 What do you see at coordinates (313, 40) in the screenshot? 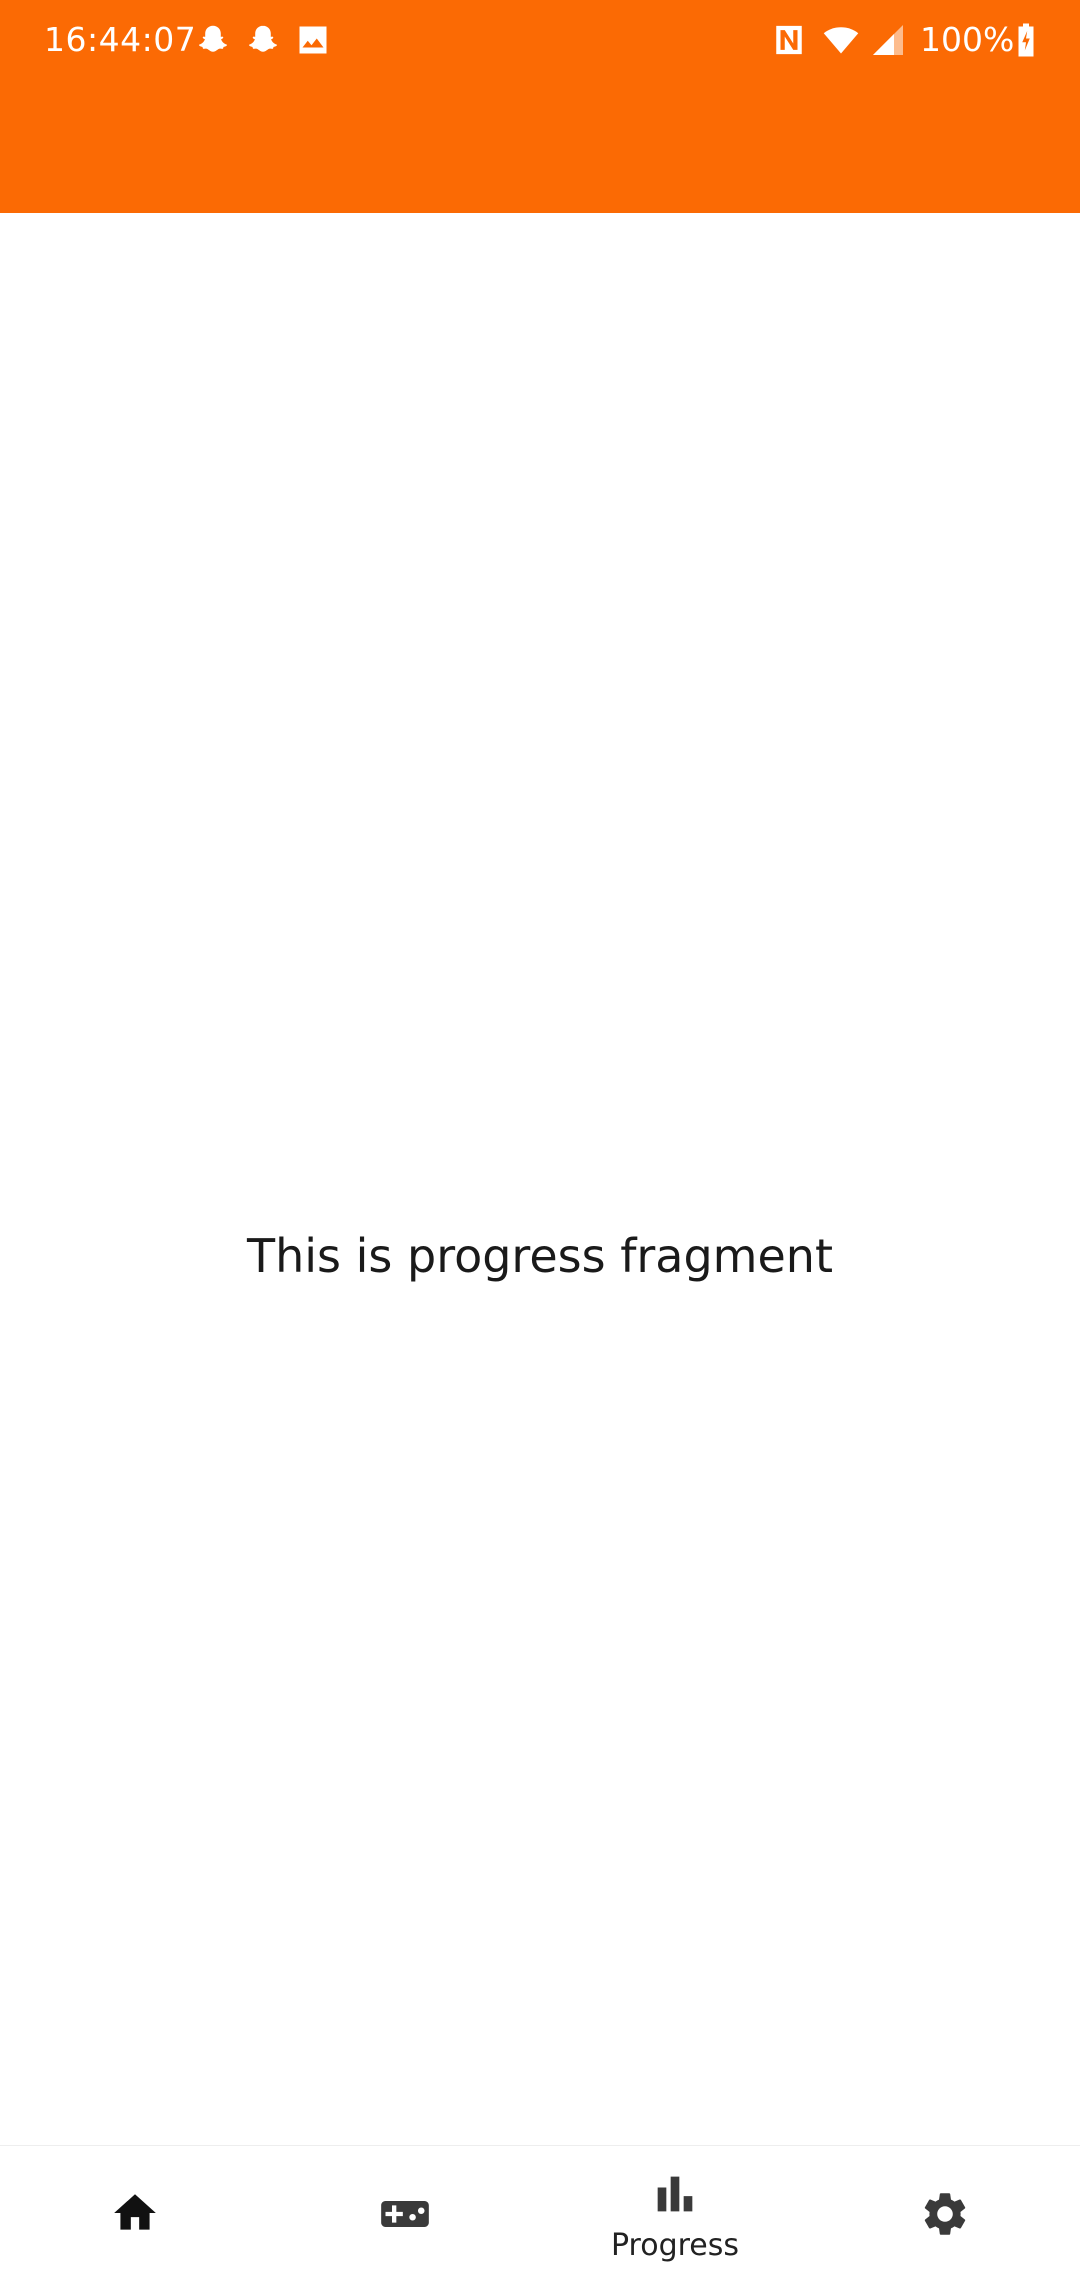
I see `image-icon` at bounding box center [313, 40].